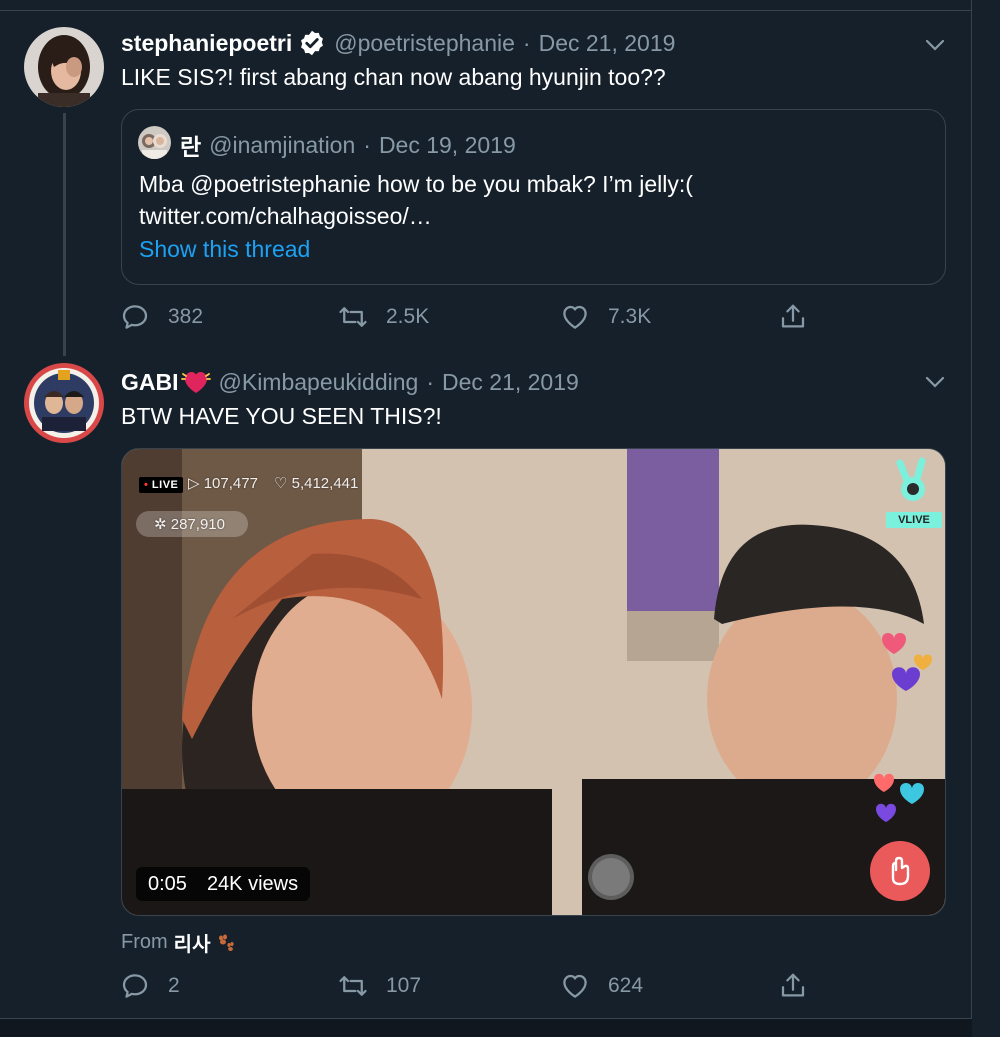 This screenshot has width=1000, height=1037. I want to click on tweet1-display-name: stephaniepoetri, so click(206, 43).